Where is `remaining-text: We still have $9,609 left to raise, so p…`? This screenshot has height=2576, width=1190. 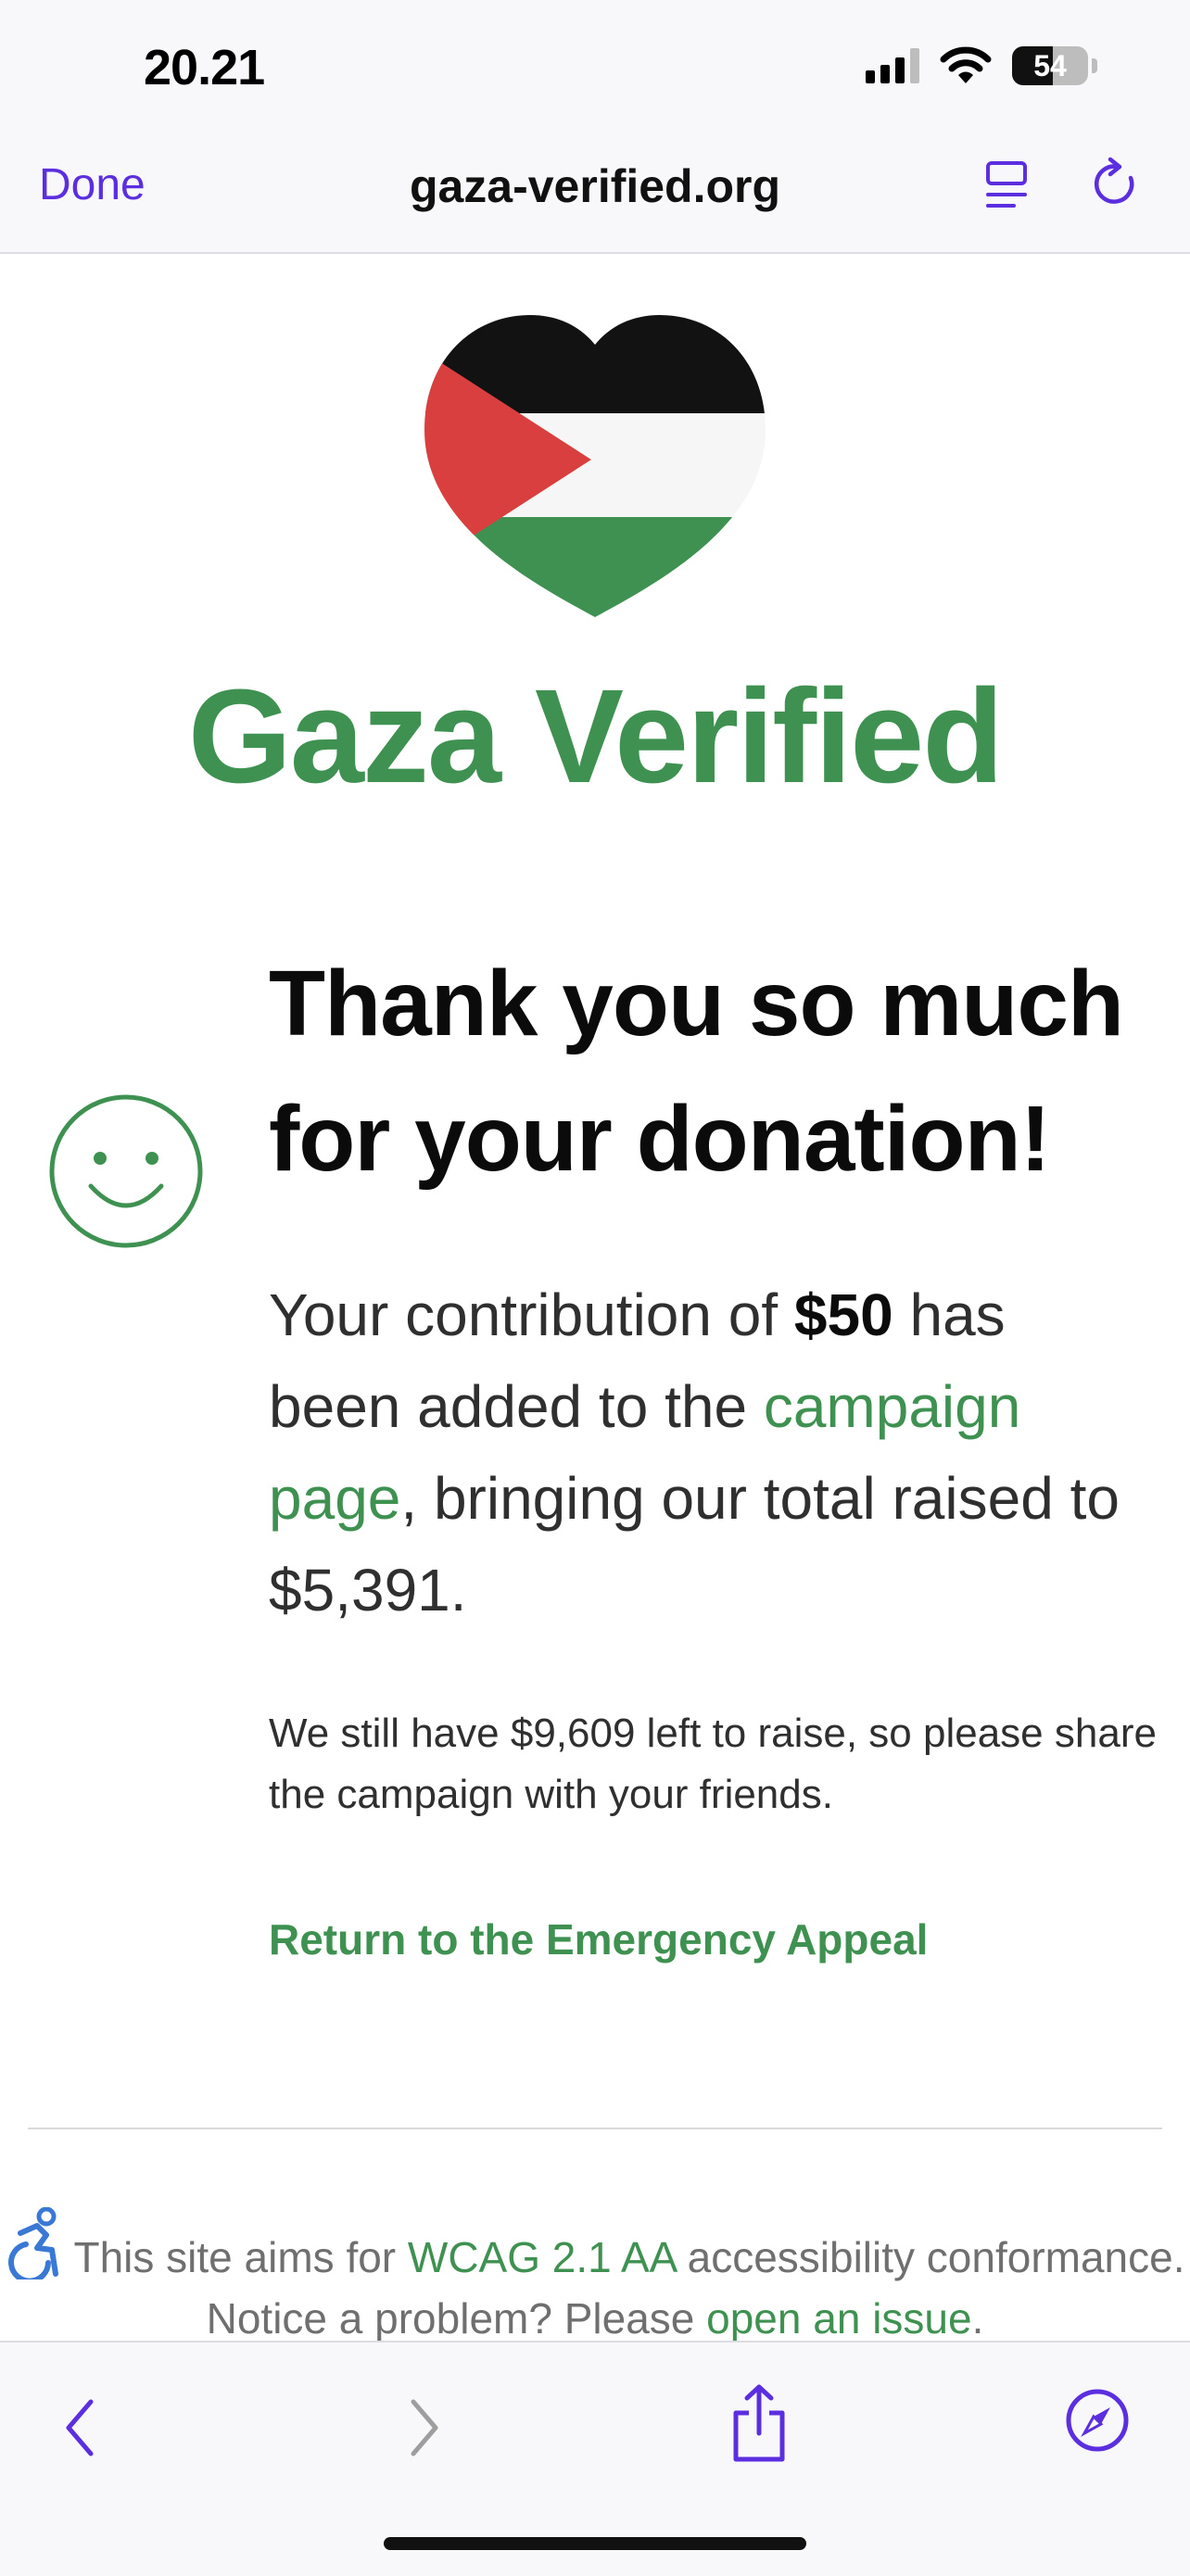 remaining-text: We still have $9,609 left to raise, so p… is located at coordinates (713, 1764).